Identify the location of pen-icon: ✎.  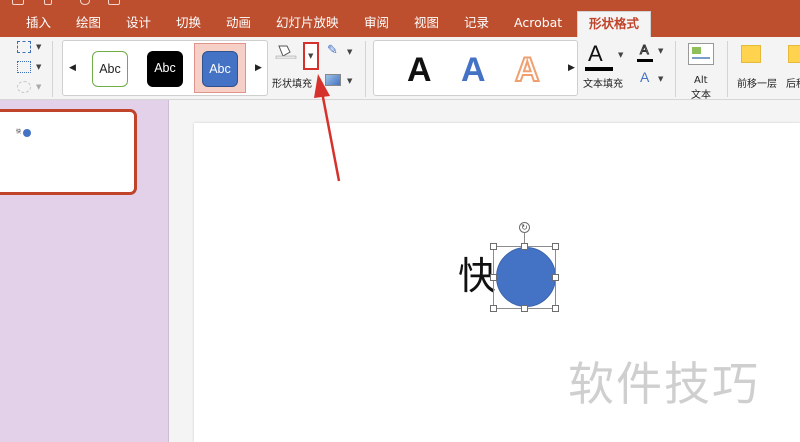
(332, 50).